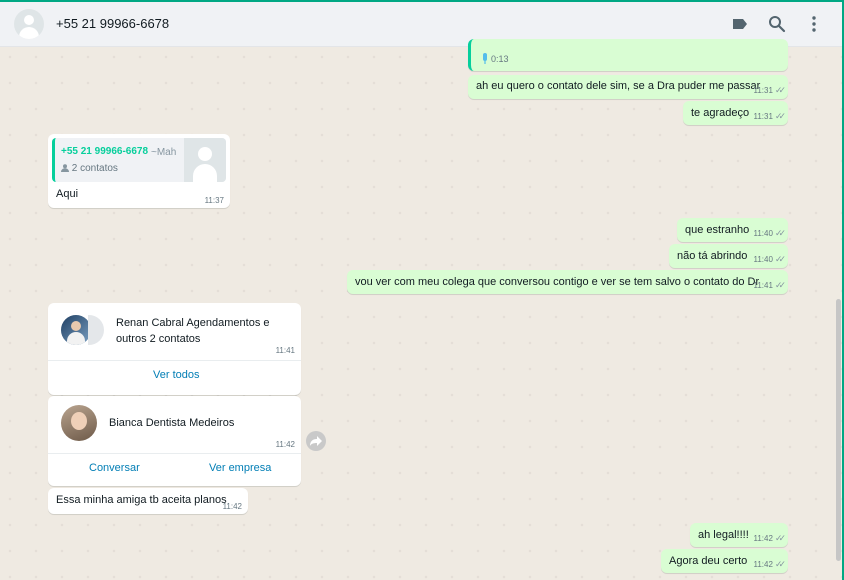 This screenshot has height=580, width=844. What do you see at coordinates (205, 154) in the screenshot?
I see `quoted-avatar-head` at bounding box center [205, 154].